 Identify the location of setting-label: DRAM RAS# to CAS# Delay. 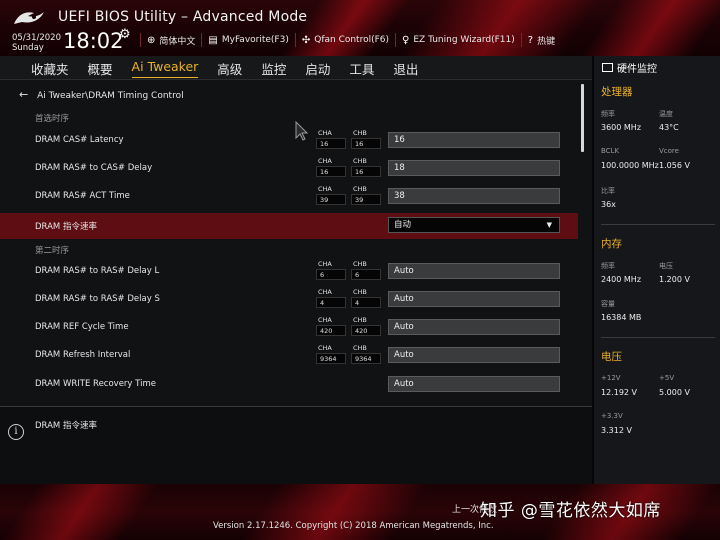
(94, 168).